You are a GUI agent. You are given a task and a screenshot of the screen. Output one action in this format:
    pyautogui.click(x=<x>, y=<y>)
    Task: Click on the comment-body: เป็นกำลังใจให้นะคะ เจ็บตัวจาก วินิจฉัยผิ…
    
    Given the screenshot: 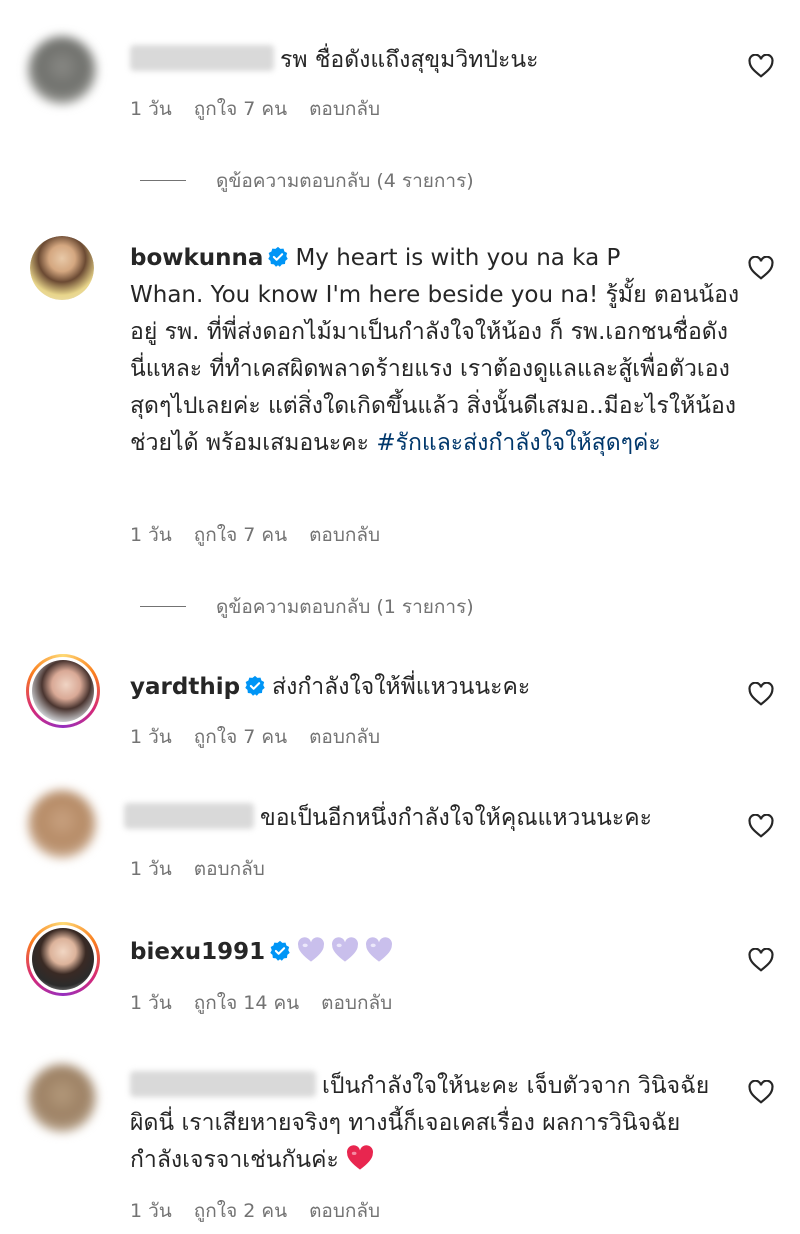 What is the action you would take?
    pyautogui.click(x=430, y=1123)
    